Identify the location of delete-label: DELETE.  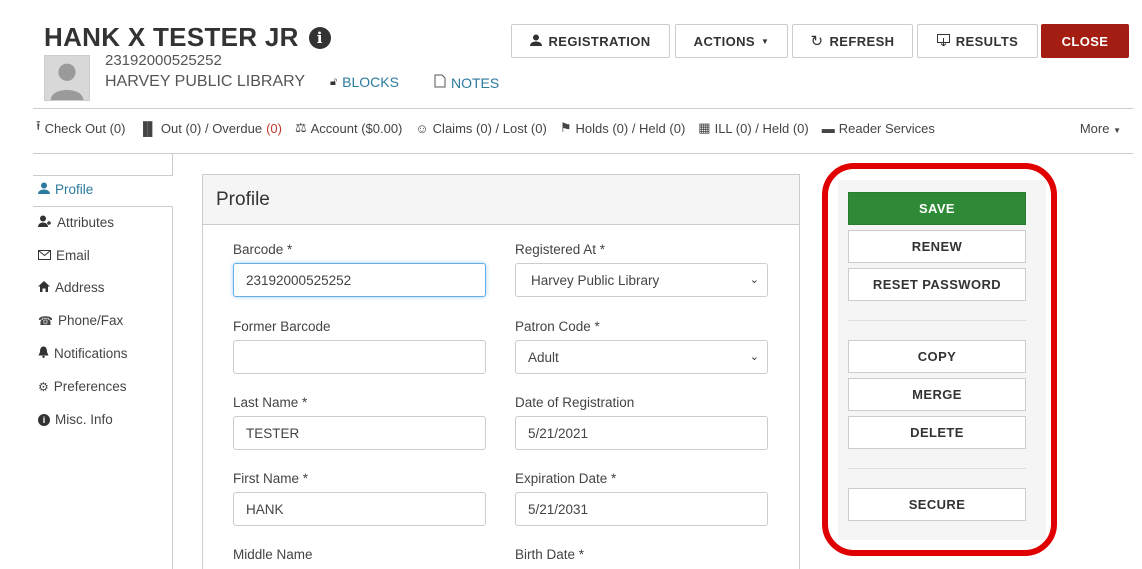
(937, 432).